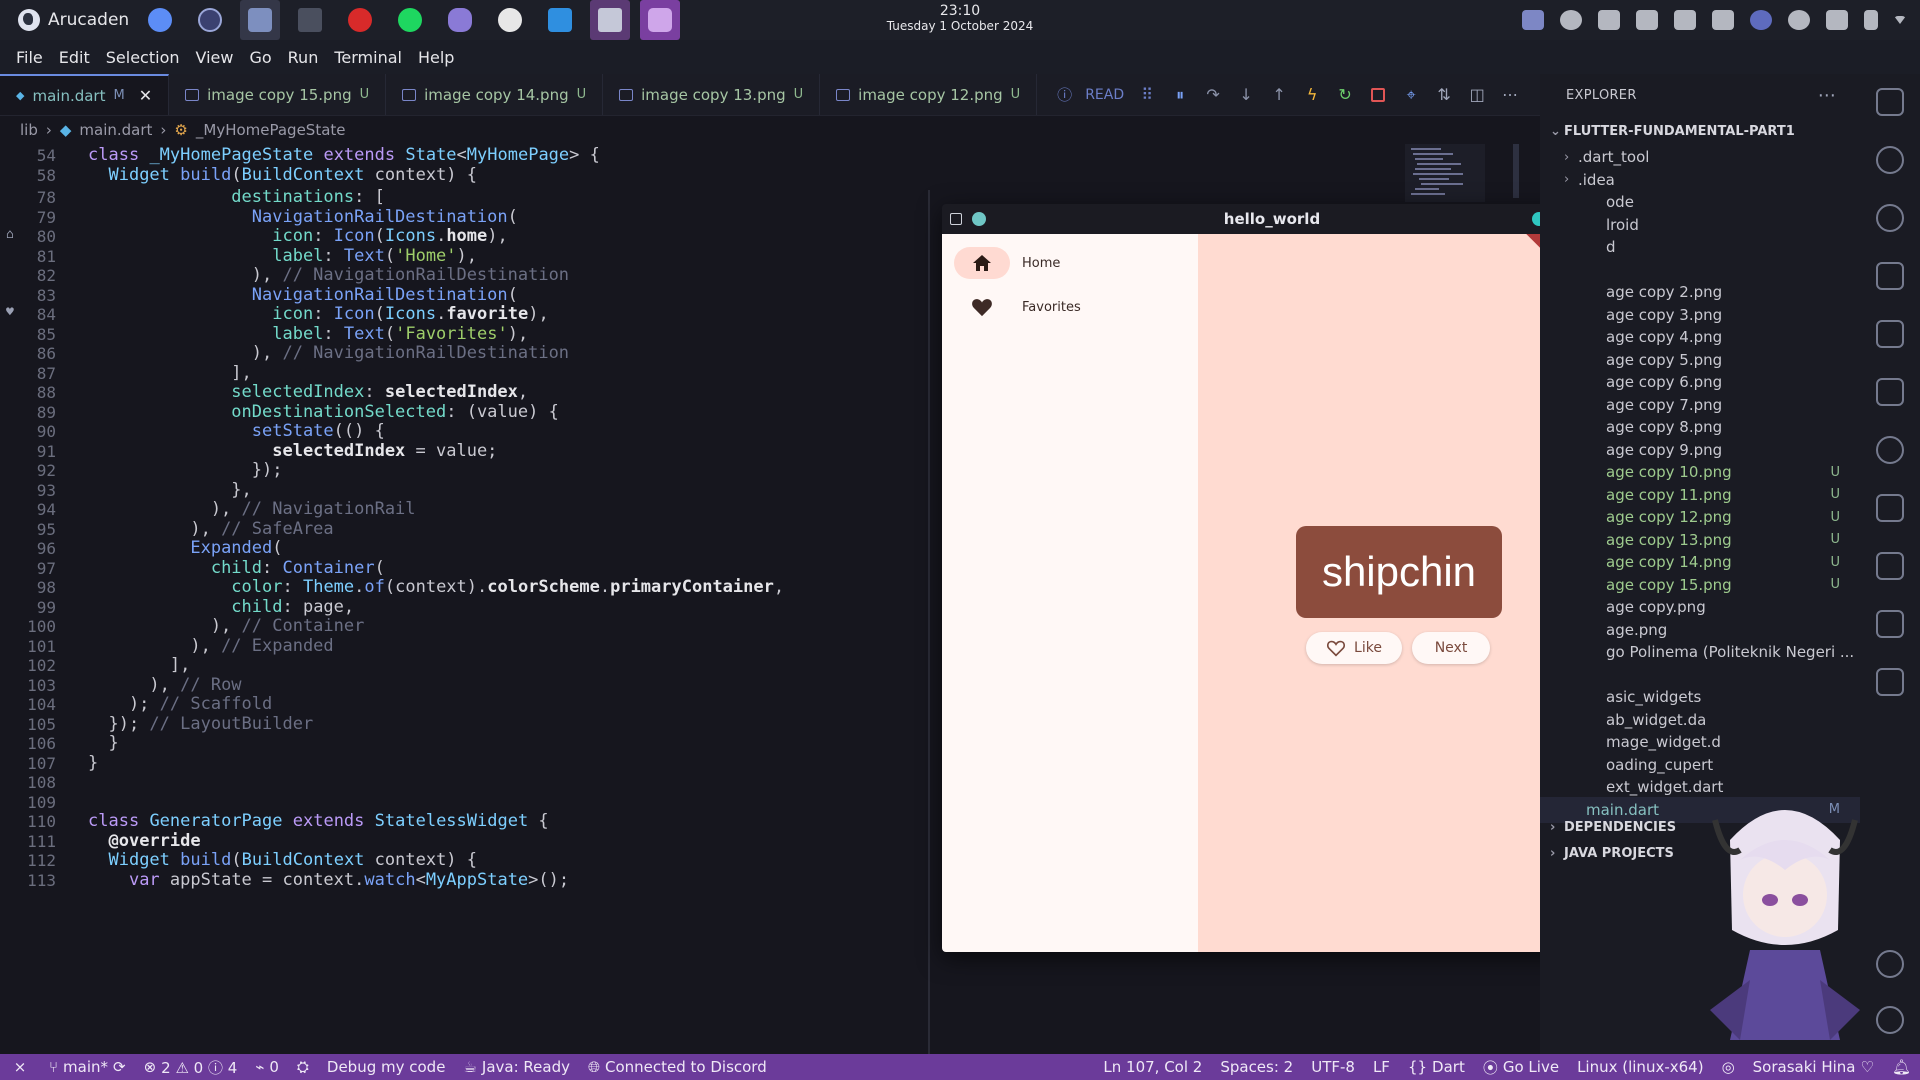 The height and width of the screenshot is (1080, 1920). What do you see at coordinates (260, 20) in the screenshot?
I see `files-app` at bounding box center [260, 20].